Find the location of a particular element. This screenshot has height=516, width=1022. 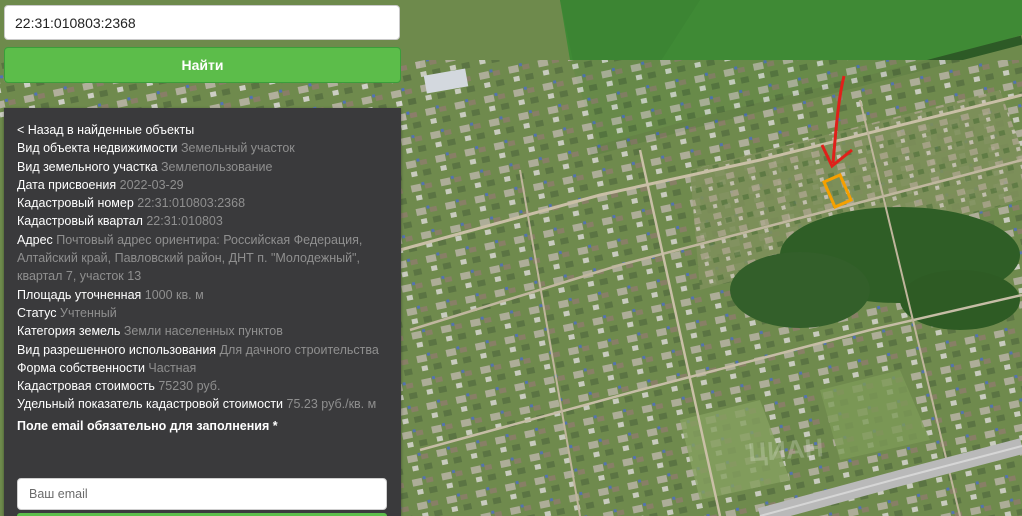

back-to-results-link: < Назад в найденные объекты is located at coordinates (203, 130).